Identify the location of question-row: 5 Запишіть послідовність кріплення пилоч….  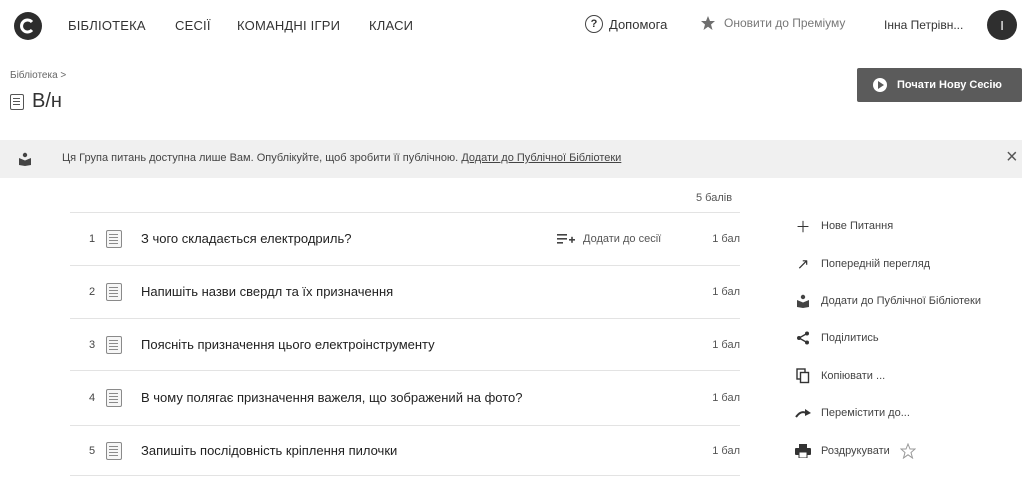
(405, 450).